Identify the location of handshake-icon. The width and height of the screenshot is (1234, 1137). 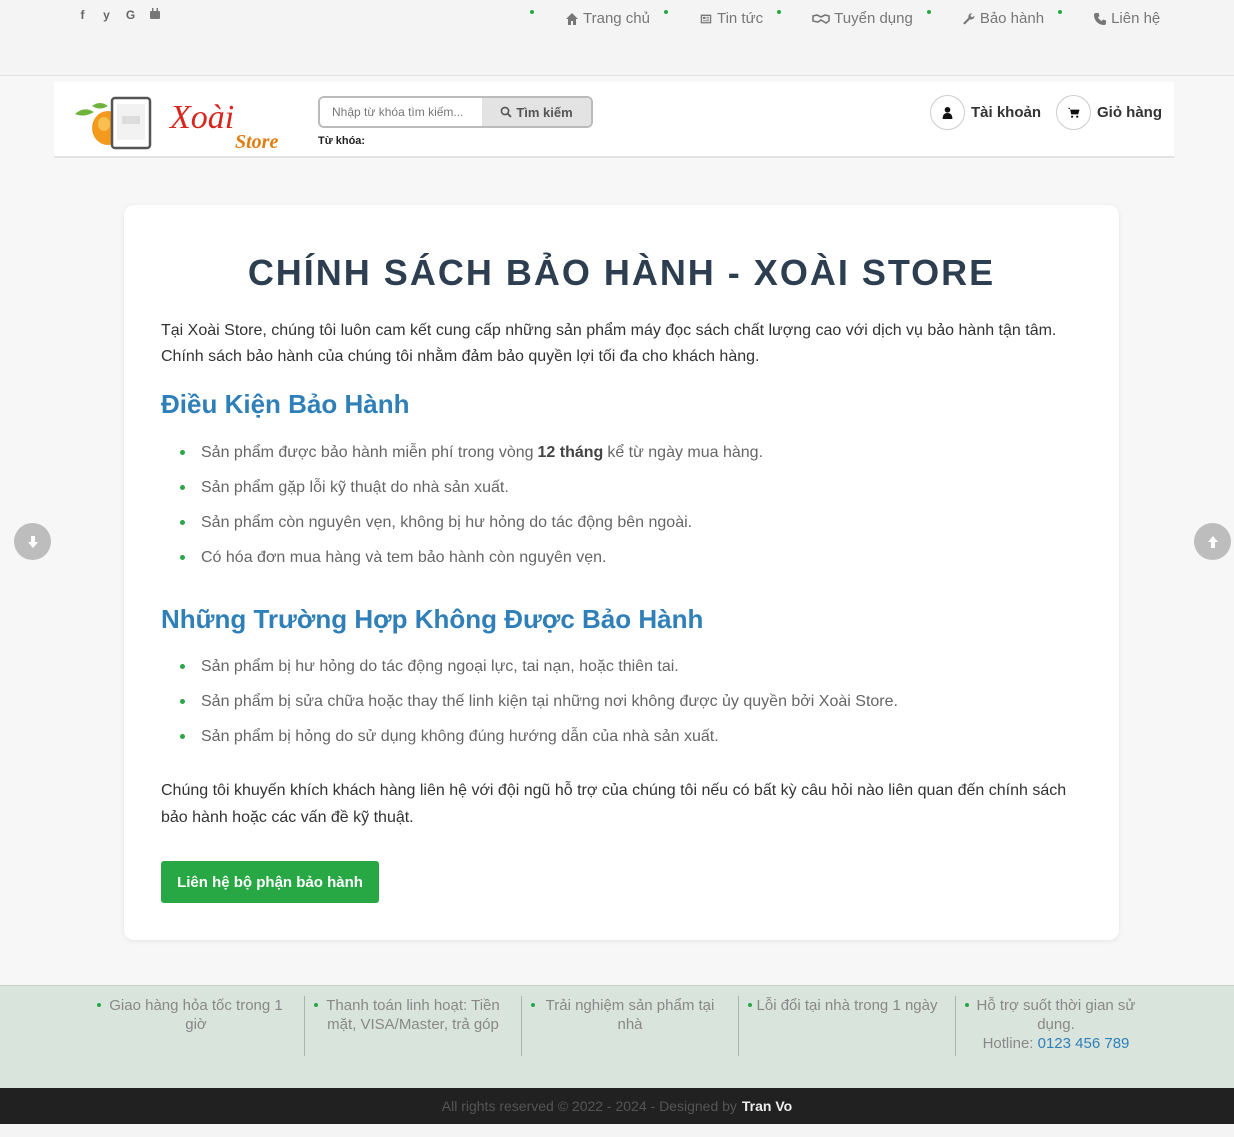
(821, 18).